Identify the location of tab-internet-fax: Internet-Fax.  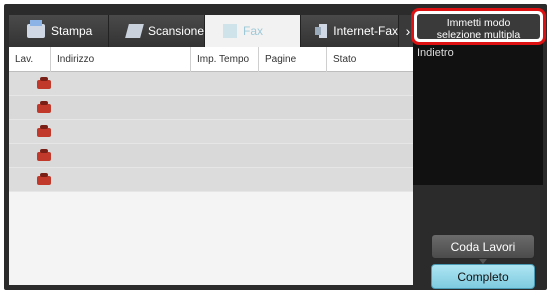
(350, 31).